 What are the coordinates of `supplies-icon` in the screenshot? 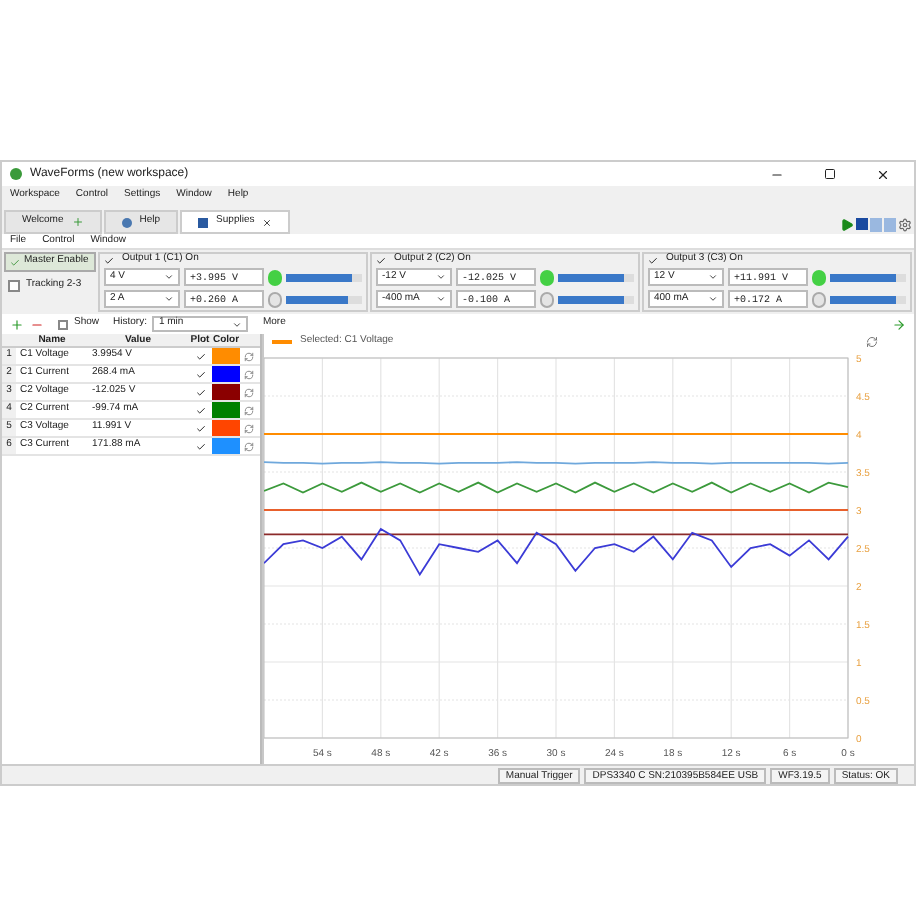 It's located at (203, 222).